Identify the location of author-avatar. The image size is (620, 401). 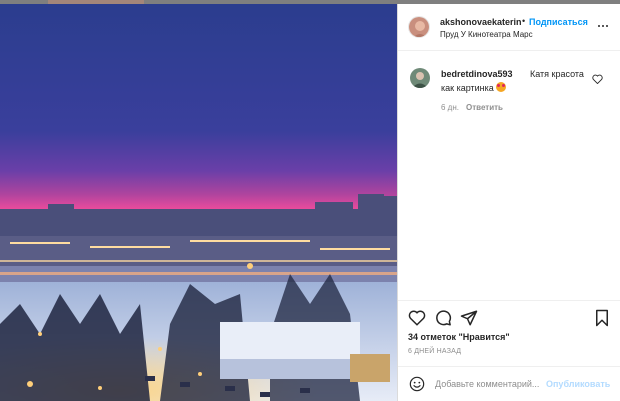
(419, 27).